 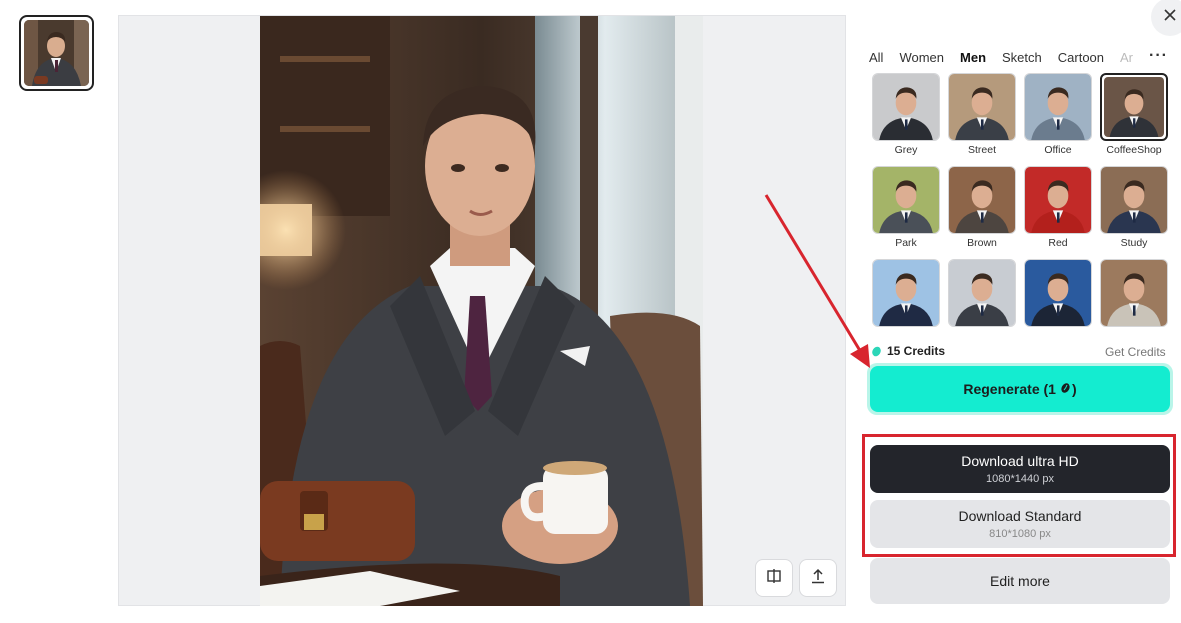 I want to click on credits-text: 15 Credits, so click(x=916, y=351).